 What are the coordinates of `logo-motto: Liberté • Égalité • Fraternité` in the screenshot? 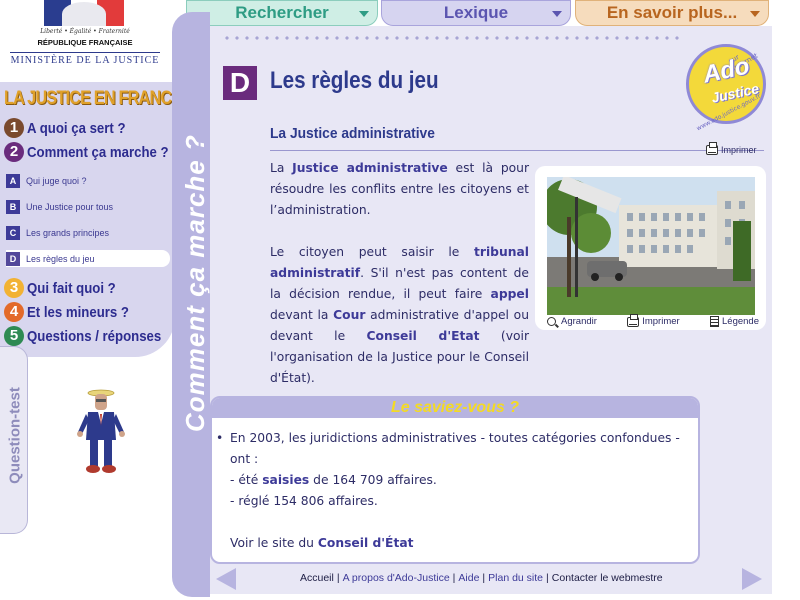 It's located at (85, 31).